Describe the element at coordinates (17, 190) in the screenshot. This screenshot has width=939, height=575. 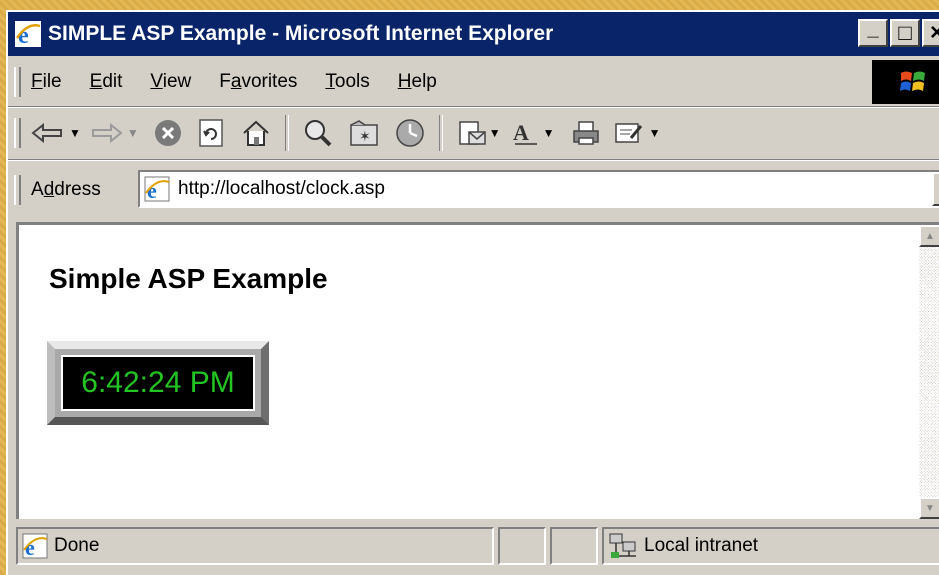
I see `address-grip` at that location.